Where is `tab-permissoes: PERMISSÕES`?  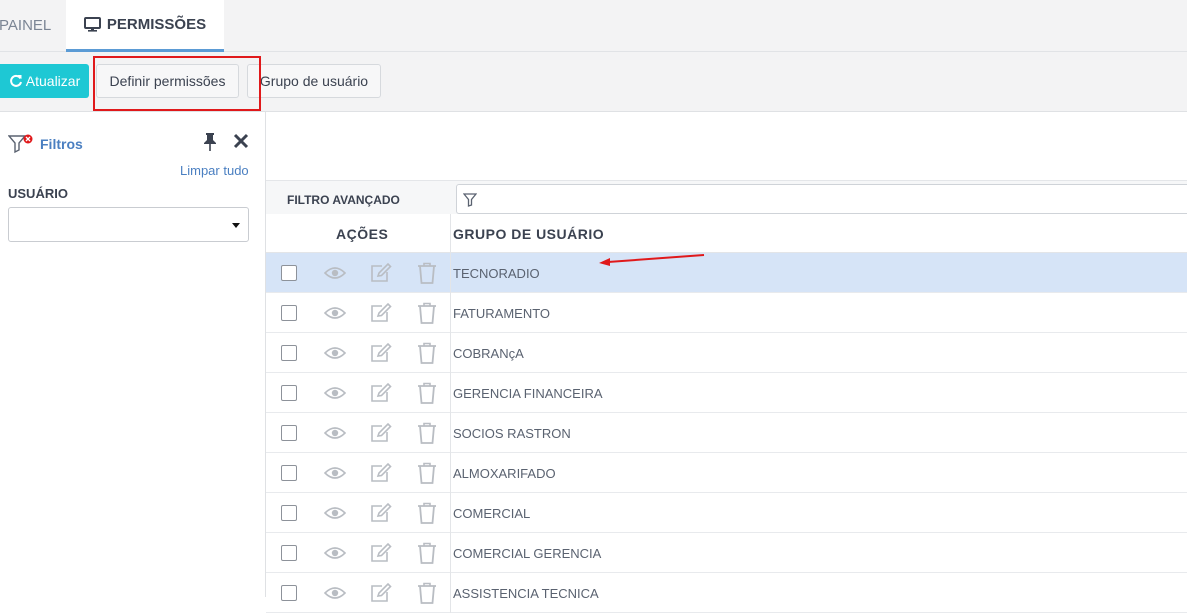
tab-permissoes: PERMISSÕES is located at coordinates (145, 26).